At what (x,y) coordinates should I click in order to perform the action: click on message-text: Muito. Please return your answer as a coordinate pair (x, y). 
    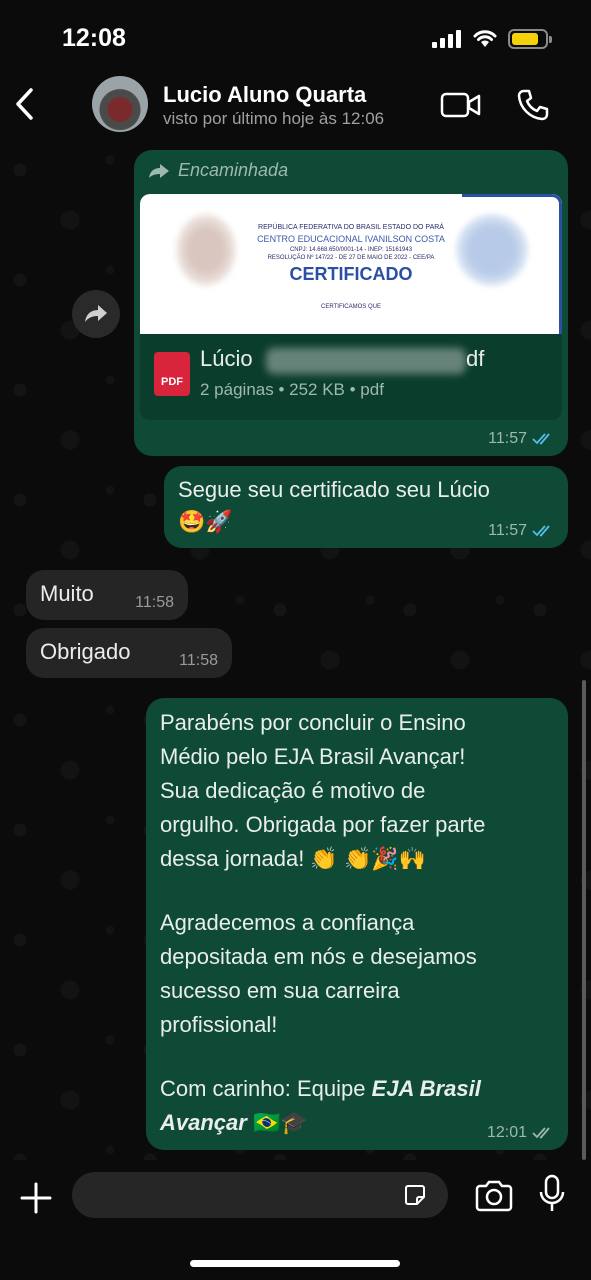
    Looking at the image, I should click on (67, 593).